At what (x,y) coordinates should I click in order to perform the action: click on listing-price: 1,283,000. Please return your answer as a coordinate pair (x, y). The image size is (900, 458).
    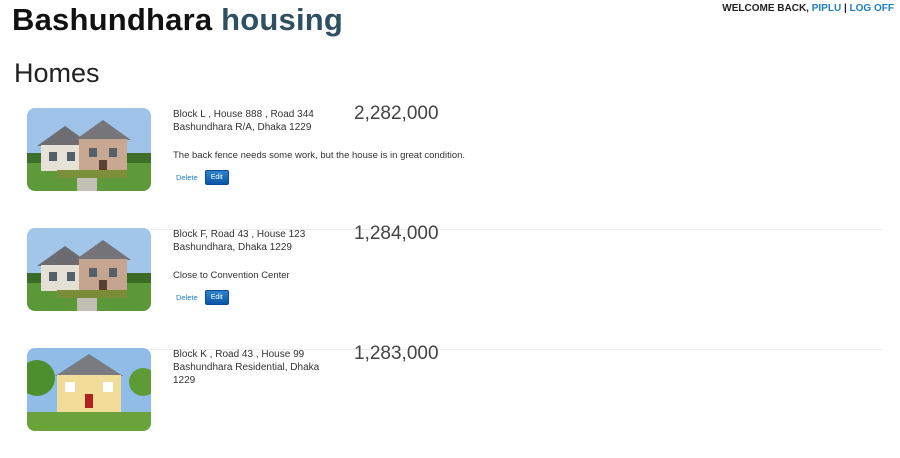
    Looking at the image, I should click on (396, 353).